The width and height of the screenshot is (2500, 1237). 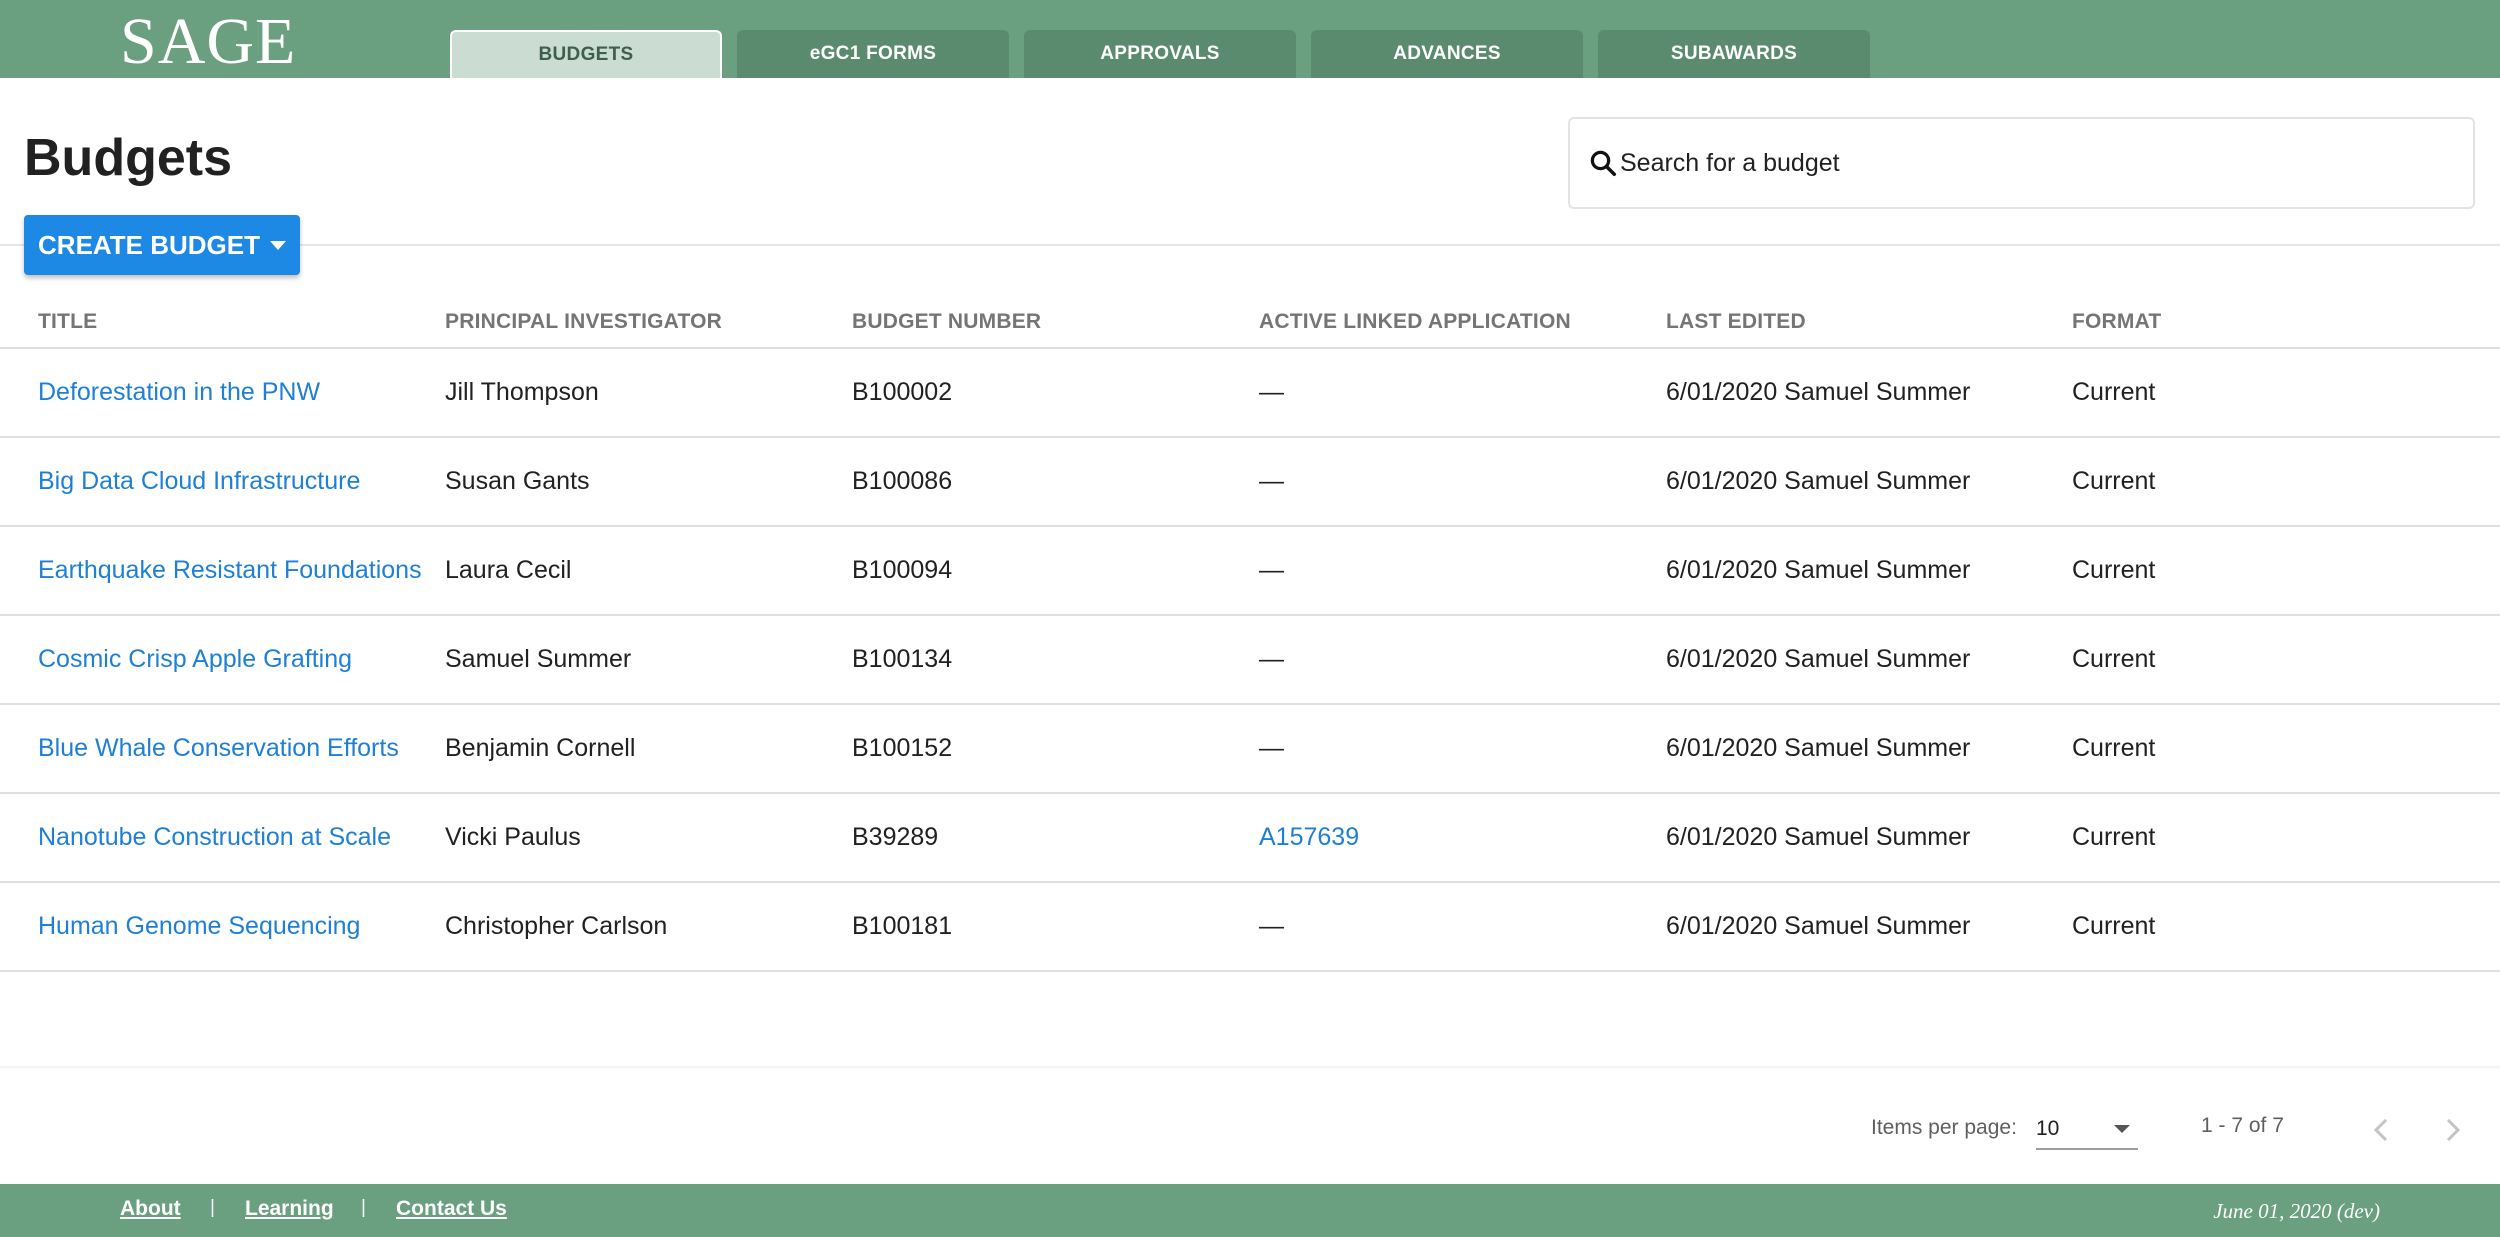 I want to click on header-last-edited: LAST EDITED, so click(x=1736, y=322).